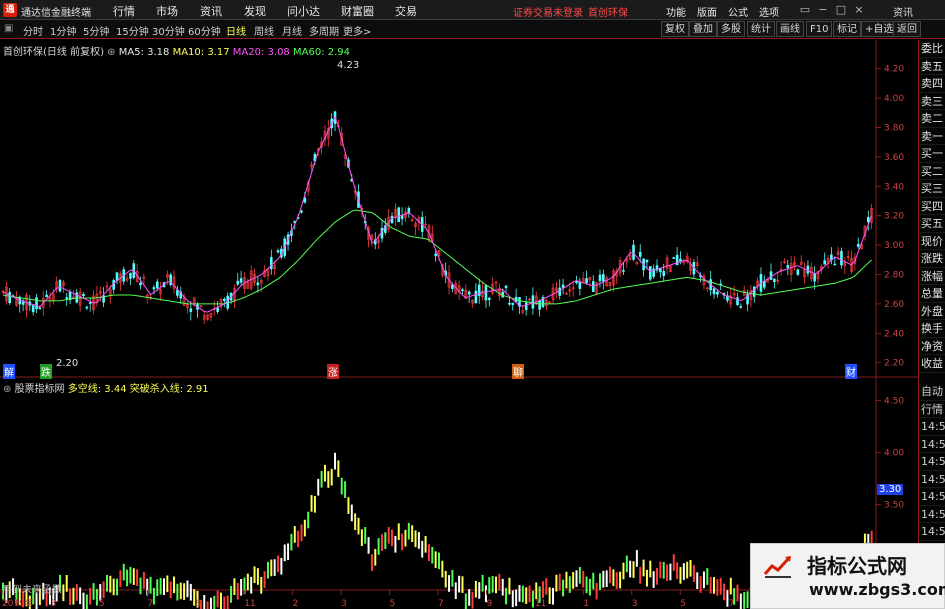 The height and width of the screenshot is (609, 945). Describe the element at coordinates (932, 119) in the screenshot. I see `side-tab-4: 卖二` at that location.